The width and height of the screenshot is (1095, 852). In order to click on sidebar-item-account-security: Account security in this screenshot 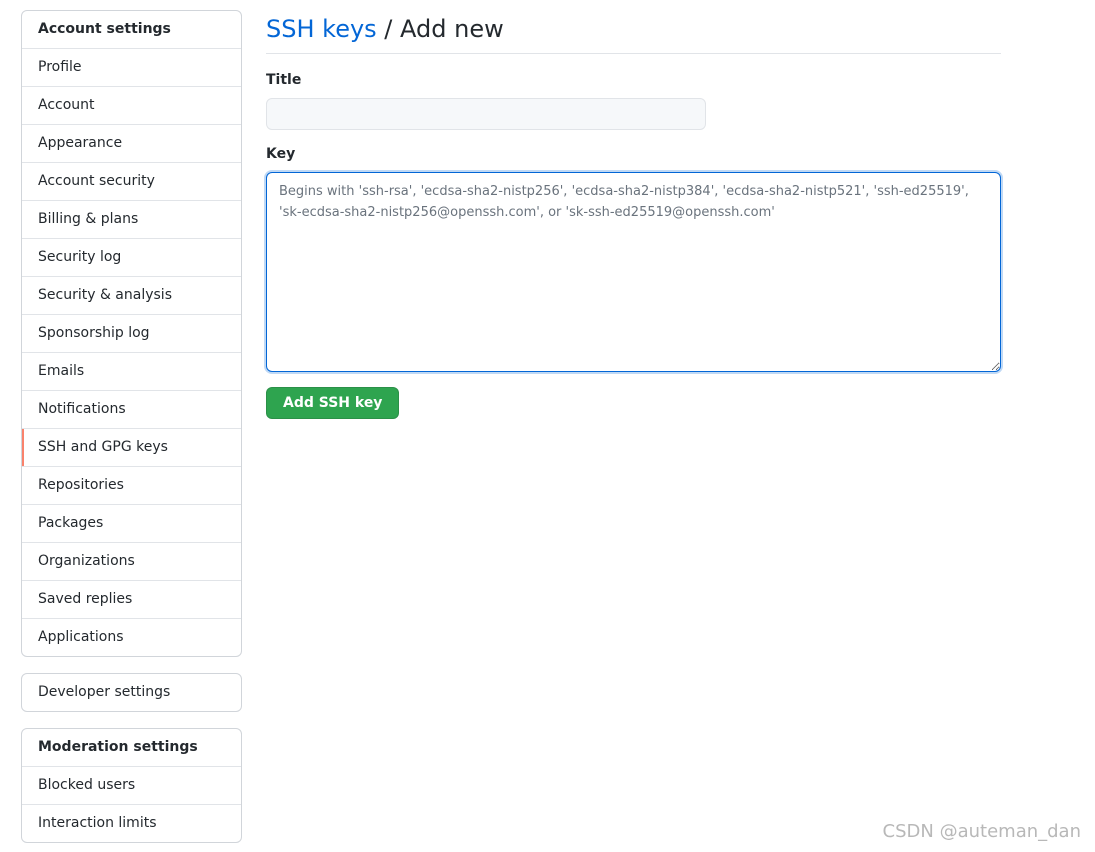, I will do `click(131, 182)`.